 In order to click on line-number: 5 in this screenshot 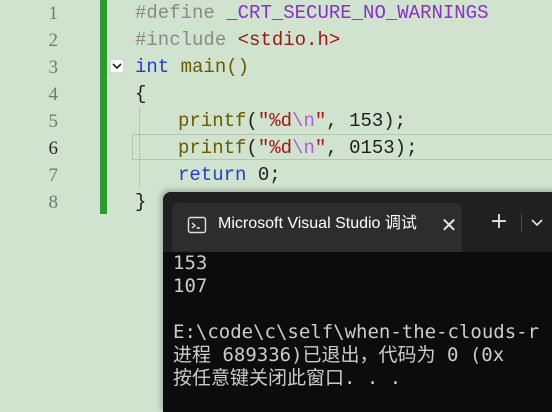, I will do `click(53, 121)`.